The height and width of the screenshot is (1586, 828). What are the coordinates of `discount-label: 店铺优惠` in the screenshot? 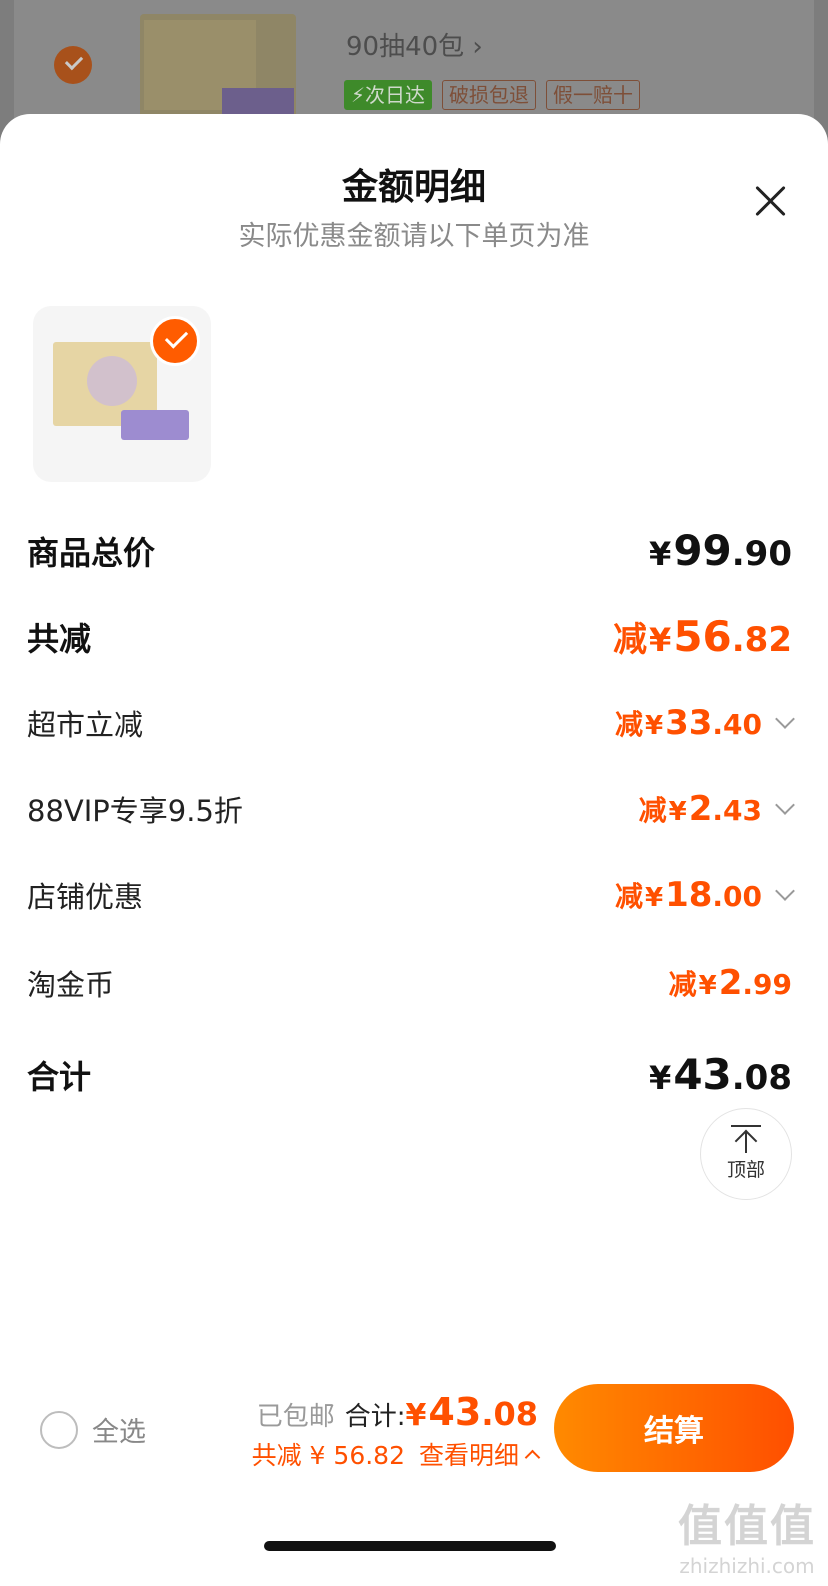 It's located at (85, 897).